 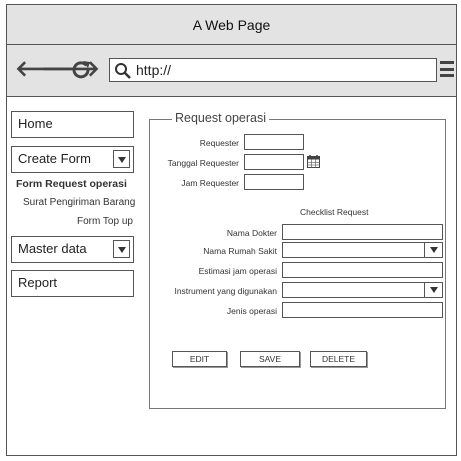 I want to click on jenis-operasi-label: Jenis operasi, so click(x=251, y=311).